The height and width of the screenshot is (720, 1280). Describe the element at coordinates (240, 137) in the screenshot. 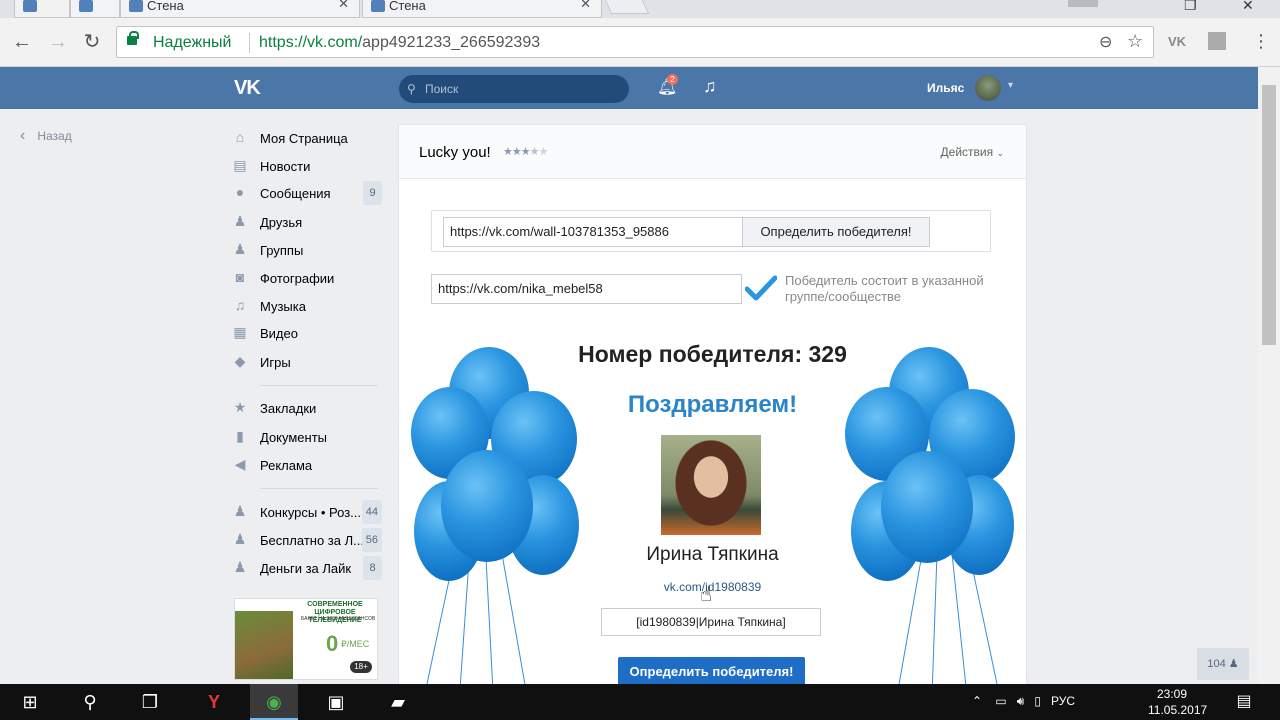

I see `home-icon: ⌂` at that location.